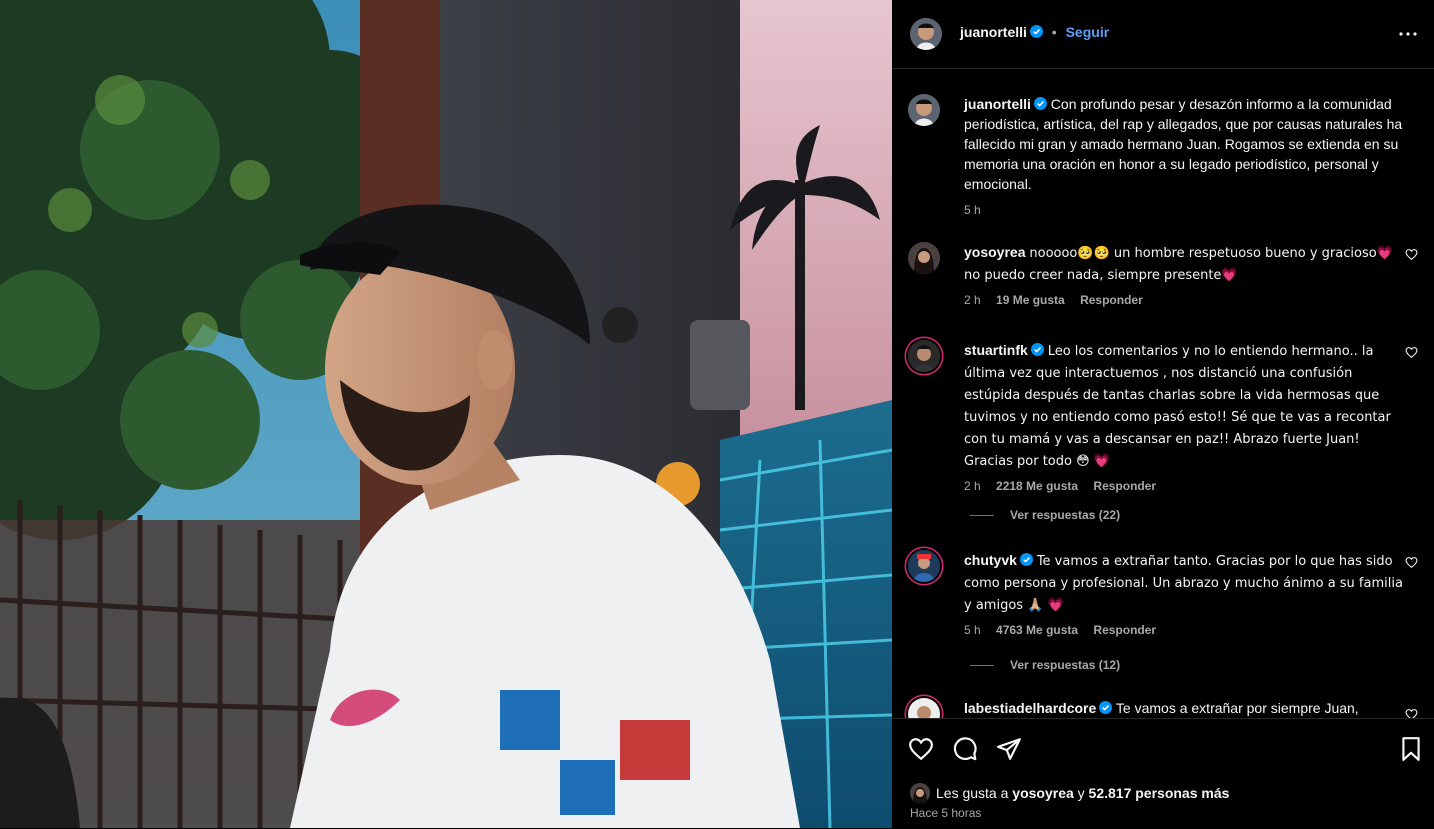 The image size is (1434, 829). I want to click on likes-conj: y, so click(1081, 793).